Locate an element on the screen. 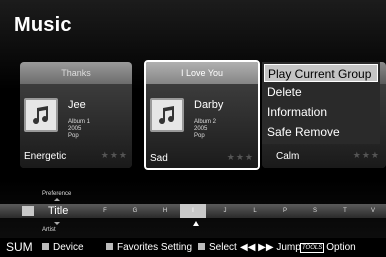 This screenshot has height=257, width=386. index-letter: P is located at coordinates (285, 211).